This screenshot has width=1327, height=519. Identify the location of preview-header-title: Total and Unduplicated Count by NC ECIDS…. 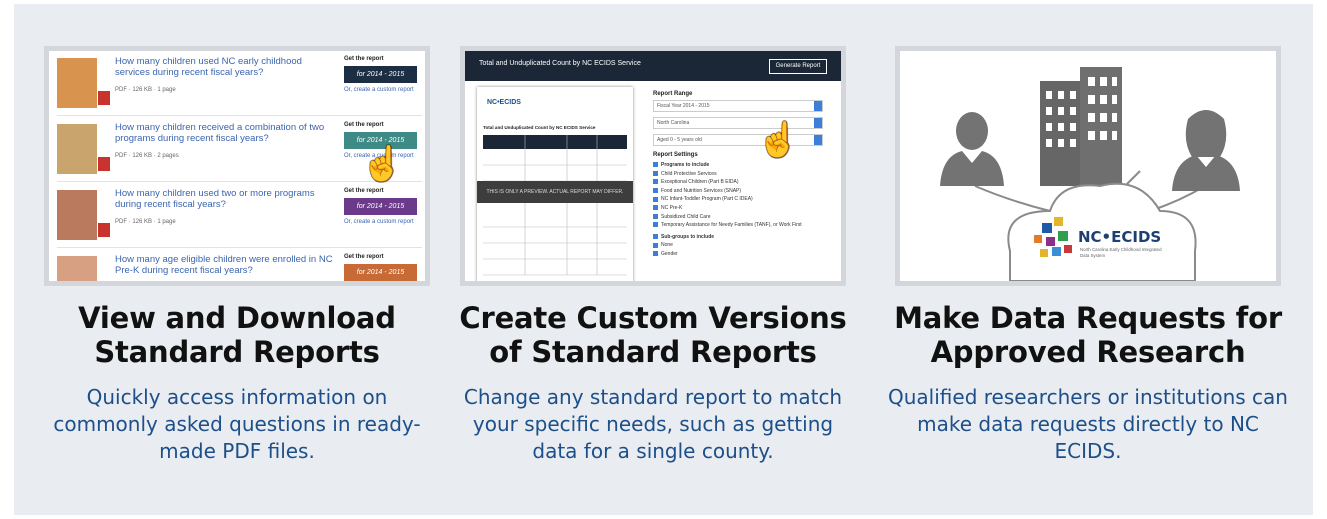
(560, 63).